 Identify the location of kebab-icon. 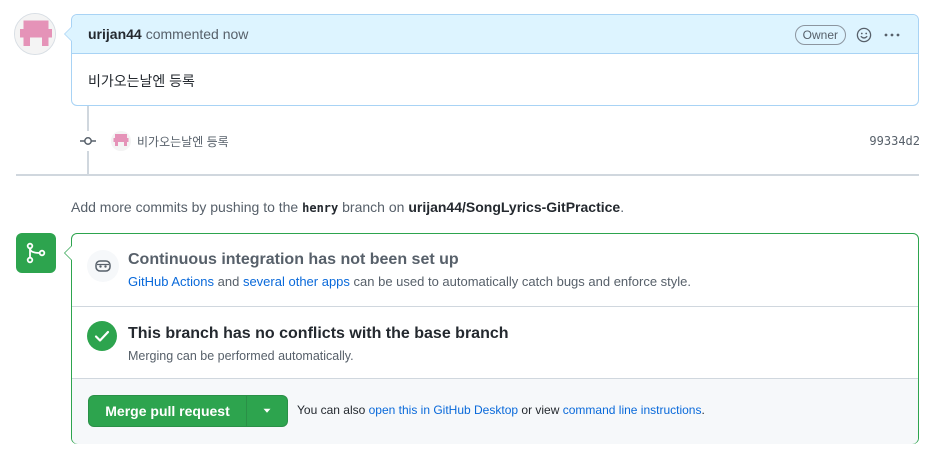
(892, 35).